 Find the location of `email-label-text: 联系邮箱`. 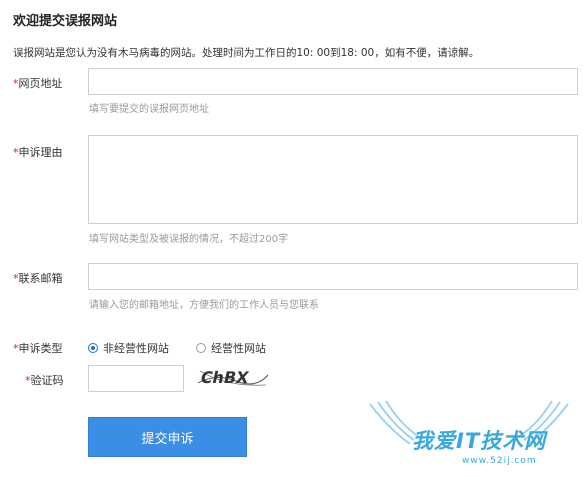

email-label-text: 联系邮箱 is located at coordinates (40, 278).